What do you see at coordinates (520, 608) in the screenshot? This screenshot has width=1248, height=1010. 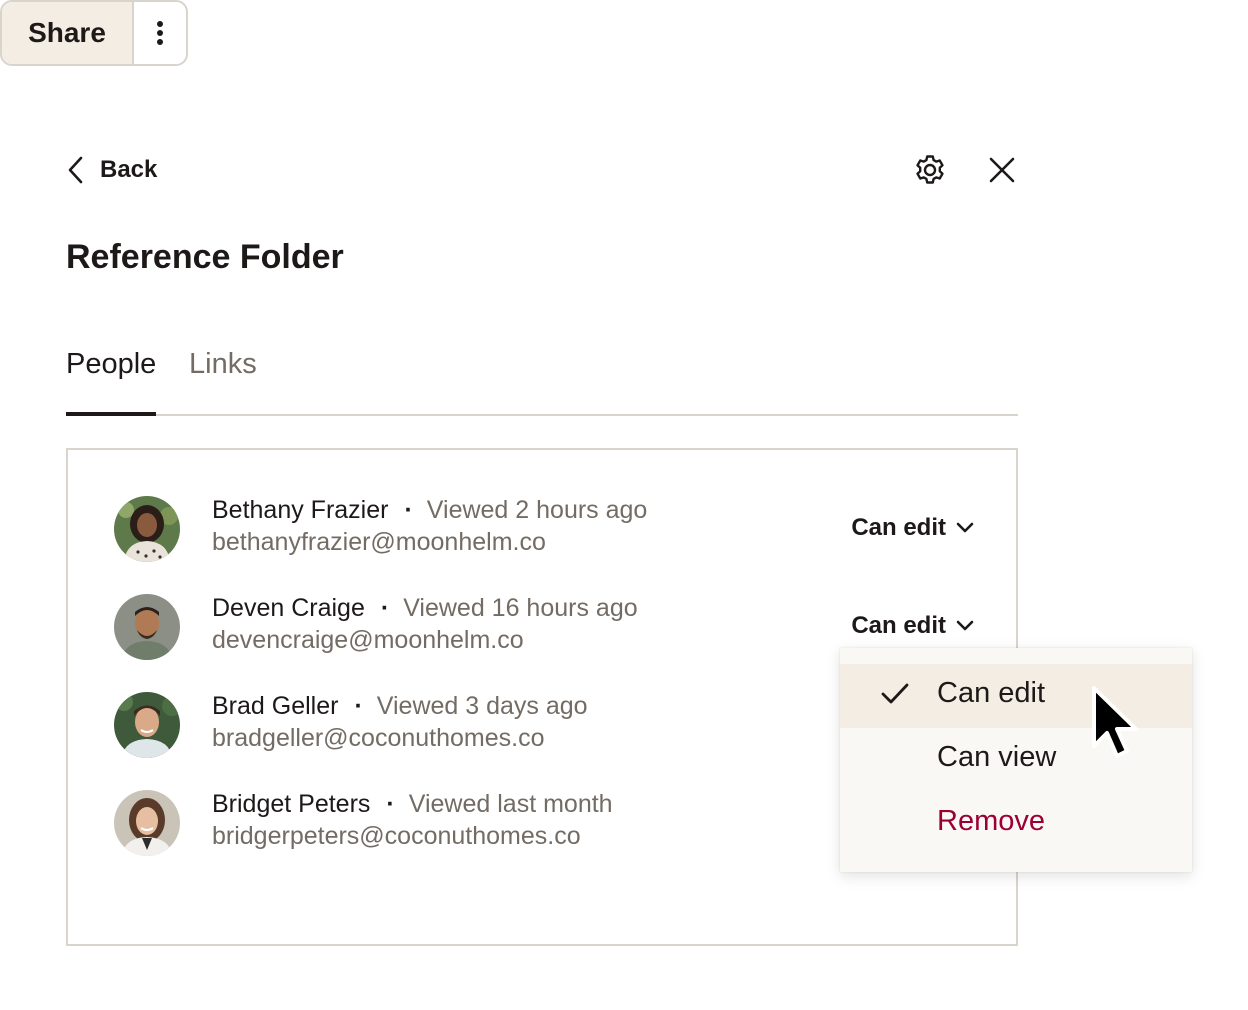 I see `viewed-status: Viewed 16 hours ago` at bounding box center [520, 608].